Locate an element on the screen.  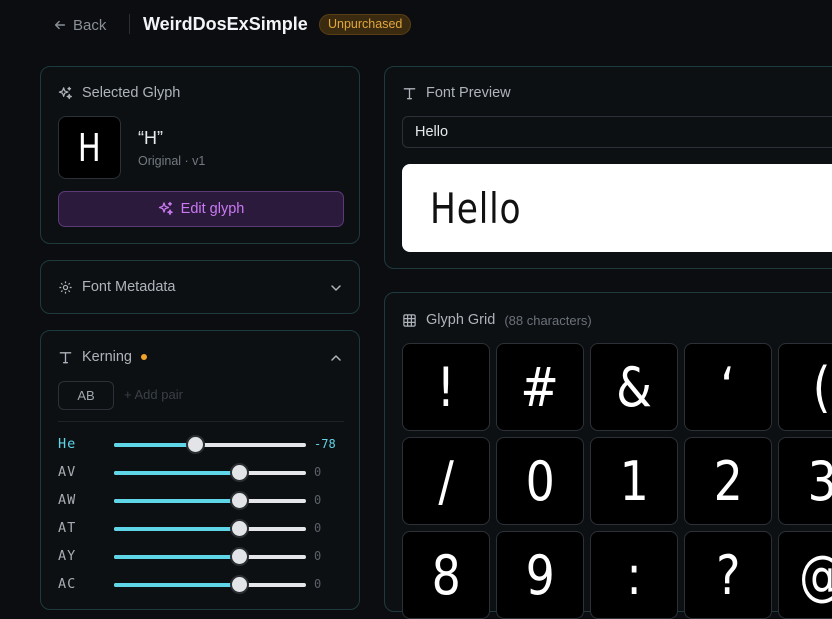
glyph-cell: ‘ is located at coordinates (728, 387).